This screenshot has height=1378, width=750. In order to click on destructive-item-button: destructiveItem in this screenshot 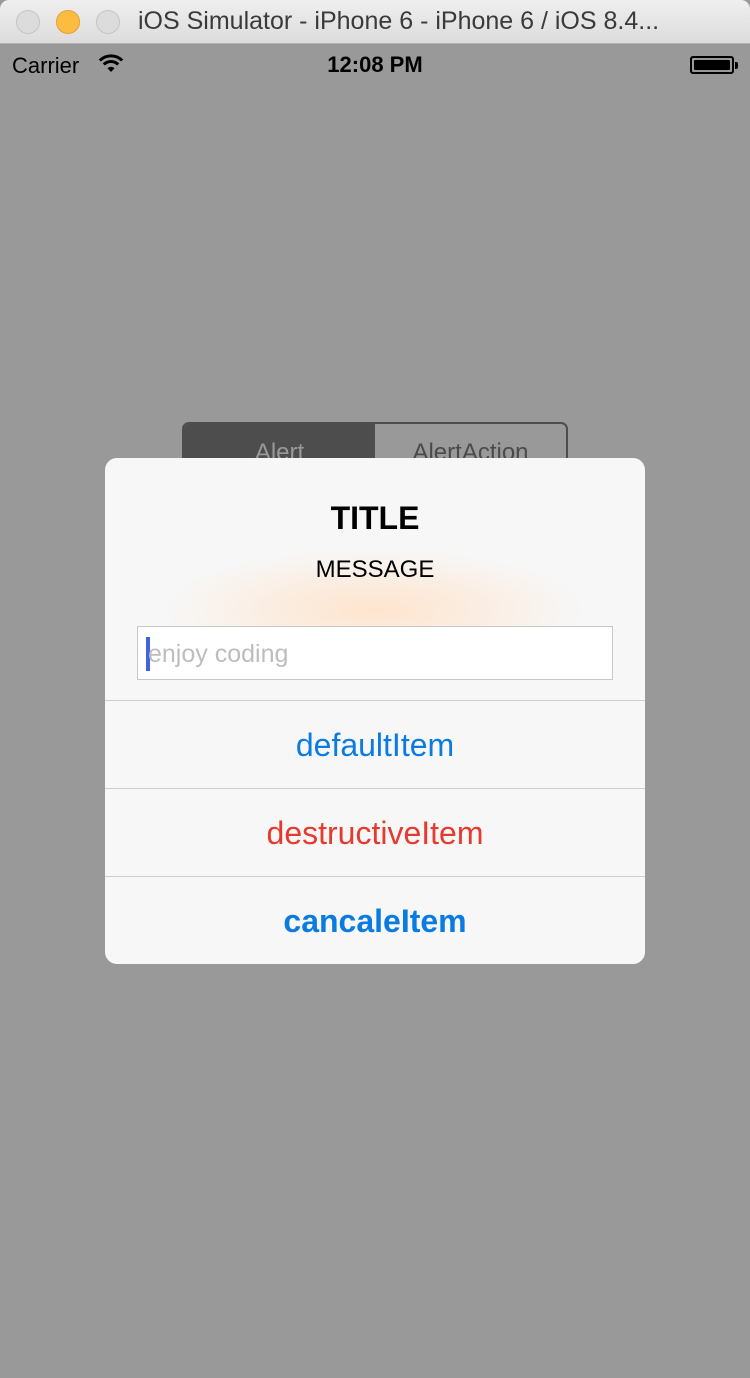, I will do `click(375, 832)`.